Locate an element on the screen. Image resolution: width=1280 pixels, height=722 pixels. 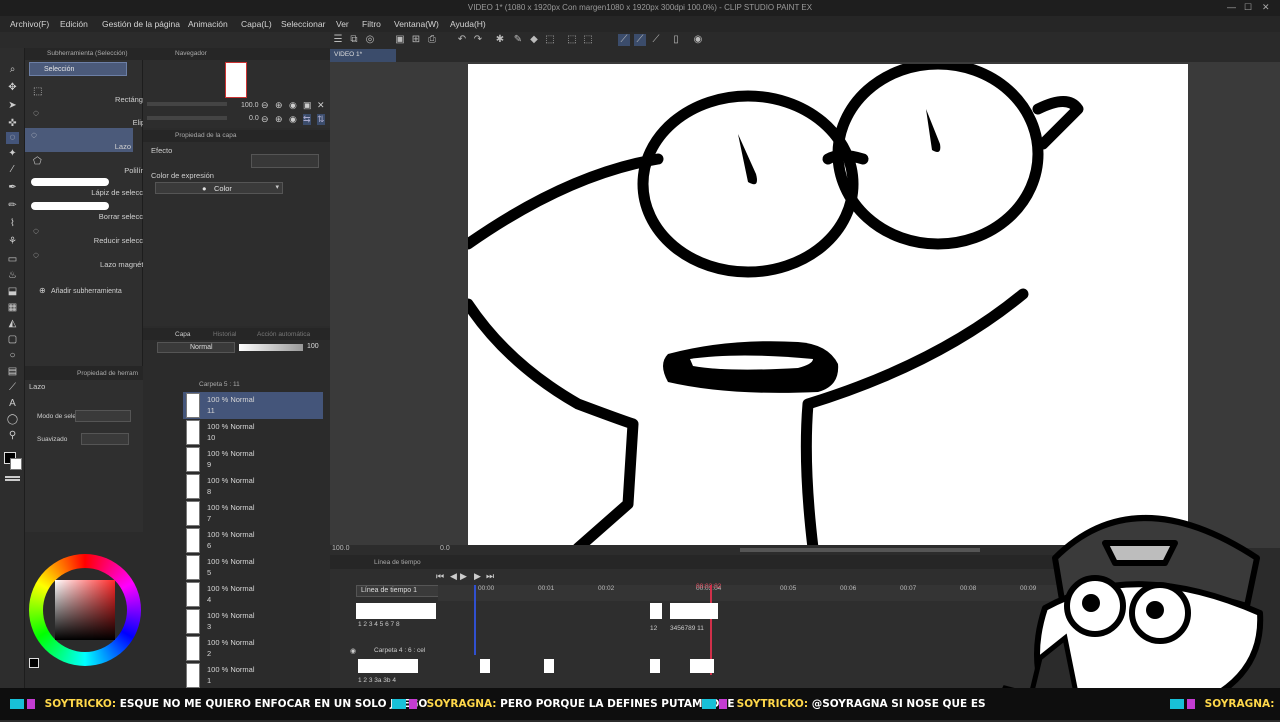
ellipse-tool-icon: ○ is located at coordinates (12, 356).